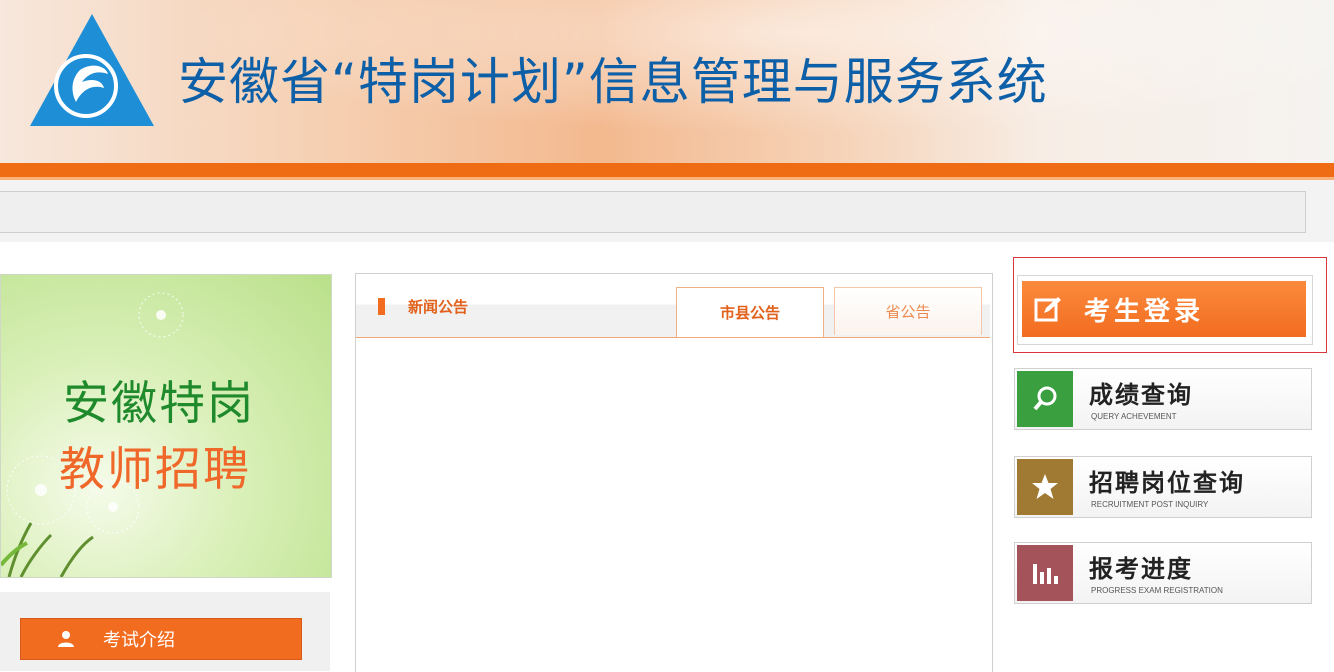 Image resolution: width=1334 pixels, height=672 pixels. Describe the element at coordinates (1157, 590) in the screenshot. I see `registration-progress-sublabel: PROGRESS EXAM REGISTRATION` at that location.